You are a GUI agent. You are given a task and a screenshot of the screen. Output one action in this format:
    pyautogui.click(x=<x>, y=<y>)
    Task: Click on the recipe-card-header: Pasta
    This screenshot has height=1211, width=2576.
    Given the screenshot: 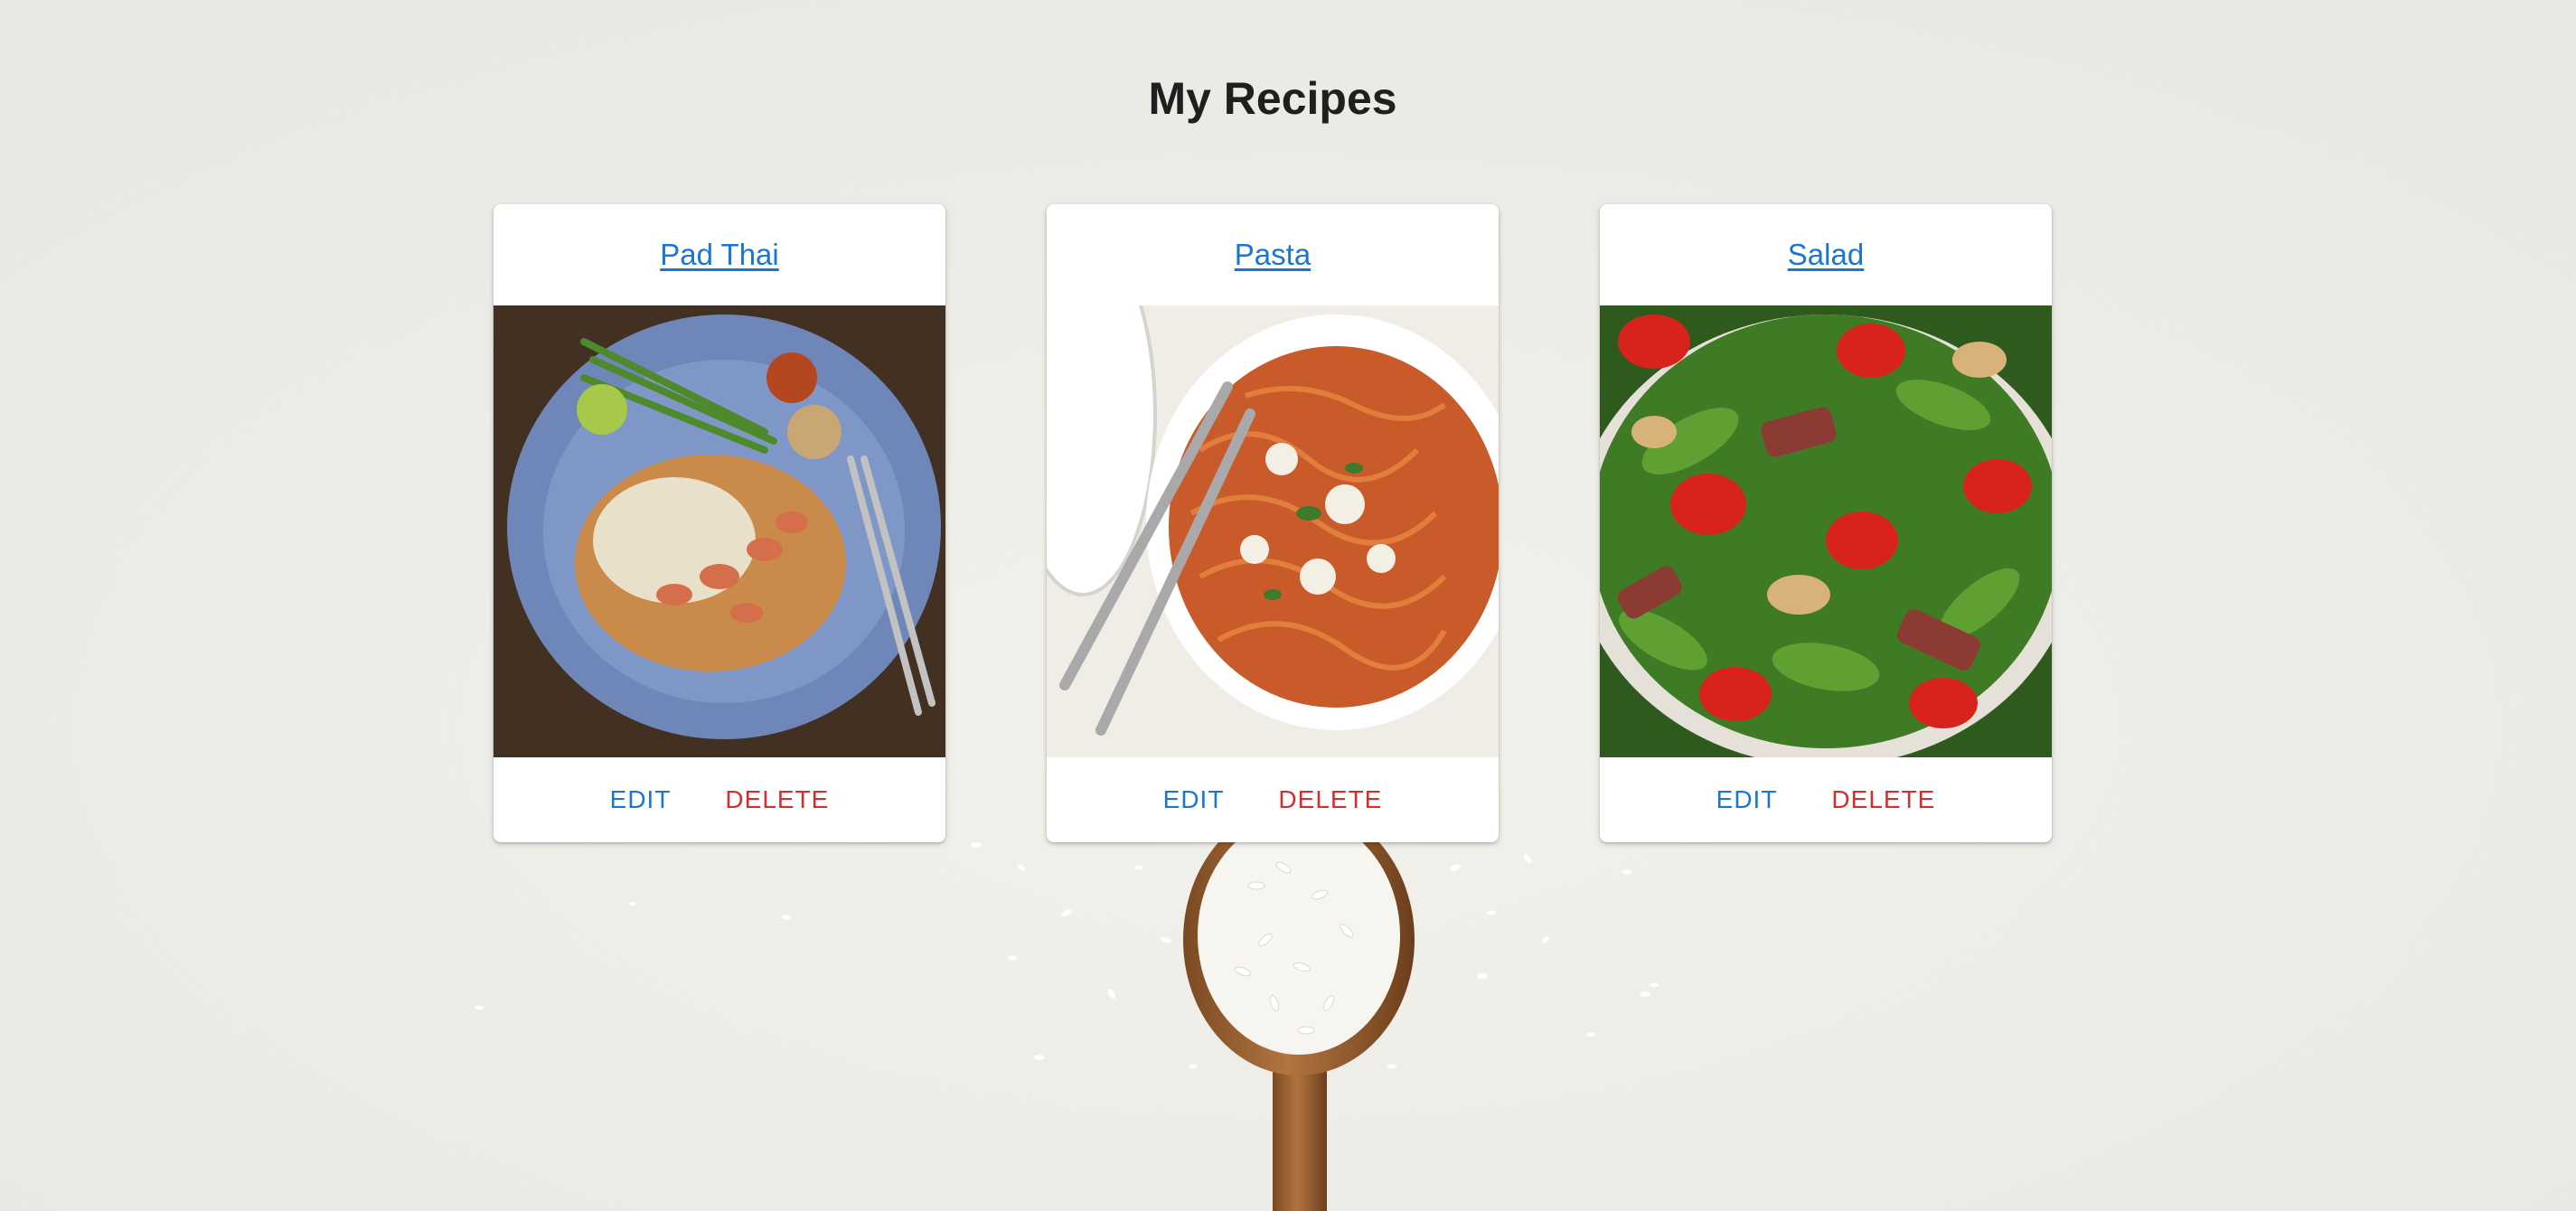 What is the action you would take?
    pyautogui.click(x=1273, y=254)
    